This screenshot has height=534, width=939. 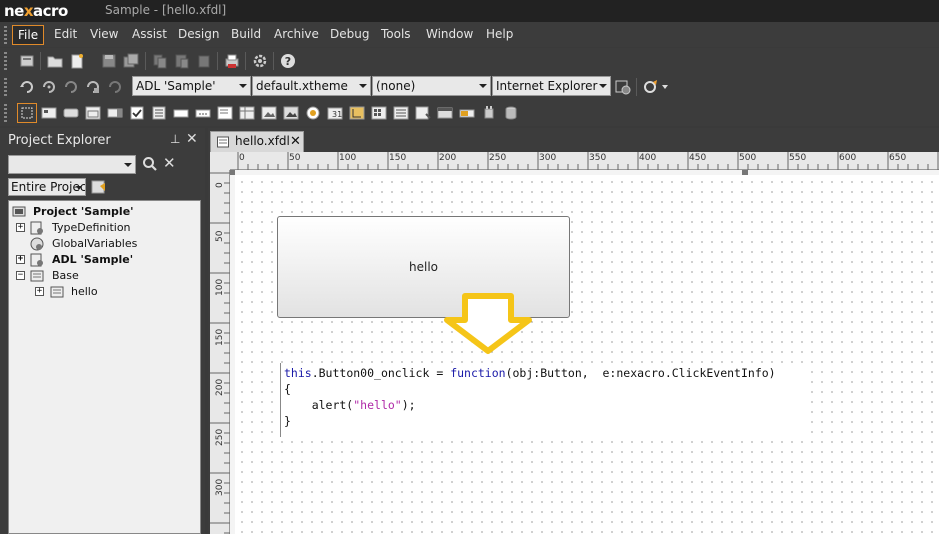 What do you see at coordinates (623, 87) in the screenshot?
I see `browser-settings-icon` at bounding box center [623, 87].